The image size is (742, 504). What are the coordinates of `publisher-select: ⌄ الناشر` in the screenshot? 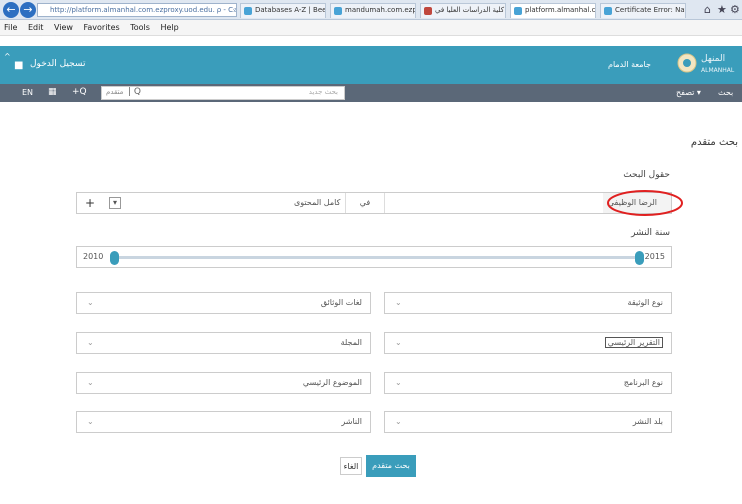 It's located at (223, 422).